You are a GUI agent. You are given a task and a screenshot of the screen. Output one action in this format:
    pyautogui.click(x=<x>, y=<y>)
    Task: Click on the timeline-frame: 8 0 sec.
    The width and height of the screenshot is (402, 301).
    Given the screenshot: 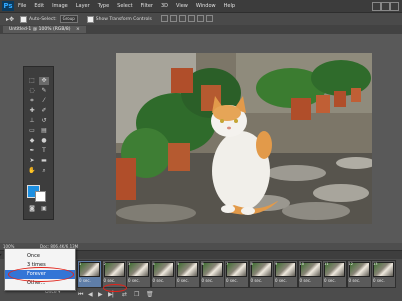 What is the action you would take?
    pyautogui.click(x=261, y=274)
    